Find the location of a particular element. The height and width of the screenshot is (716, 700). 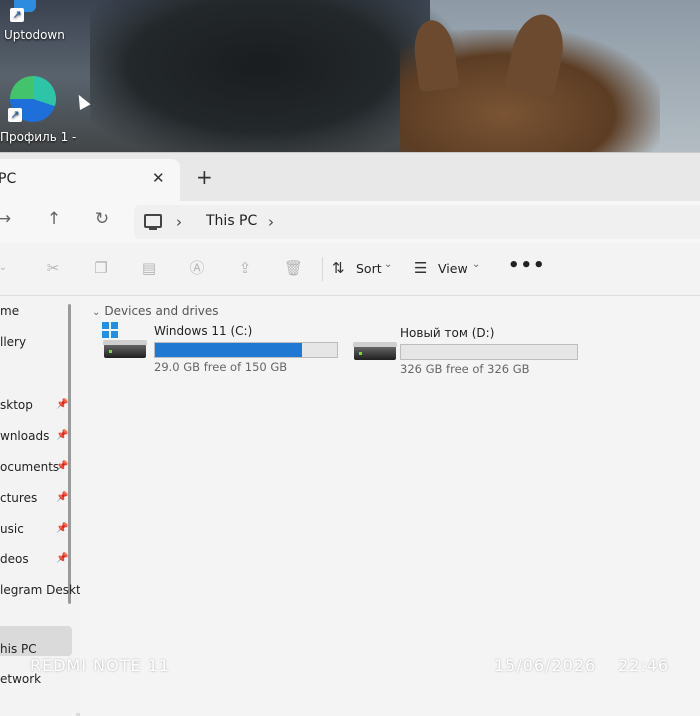

forward-button: → is located at coordinates (8, 219).